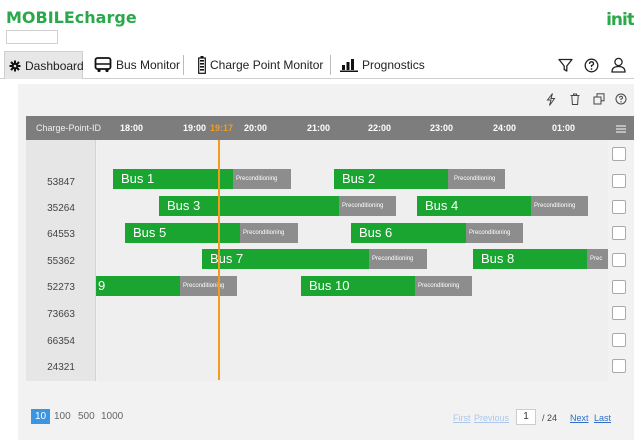 The image size is (634, 440). I want to click on preconditioning-bar: Prec, so click(597, 259).